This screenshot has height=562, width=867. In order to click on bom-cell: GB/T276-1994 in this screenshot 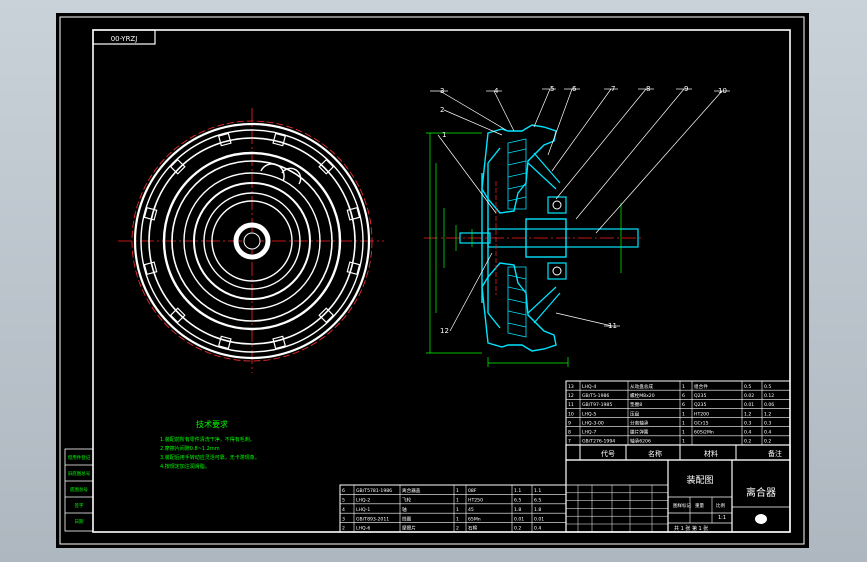, I will do `click(598, 442)`.